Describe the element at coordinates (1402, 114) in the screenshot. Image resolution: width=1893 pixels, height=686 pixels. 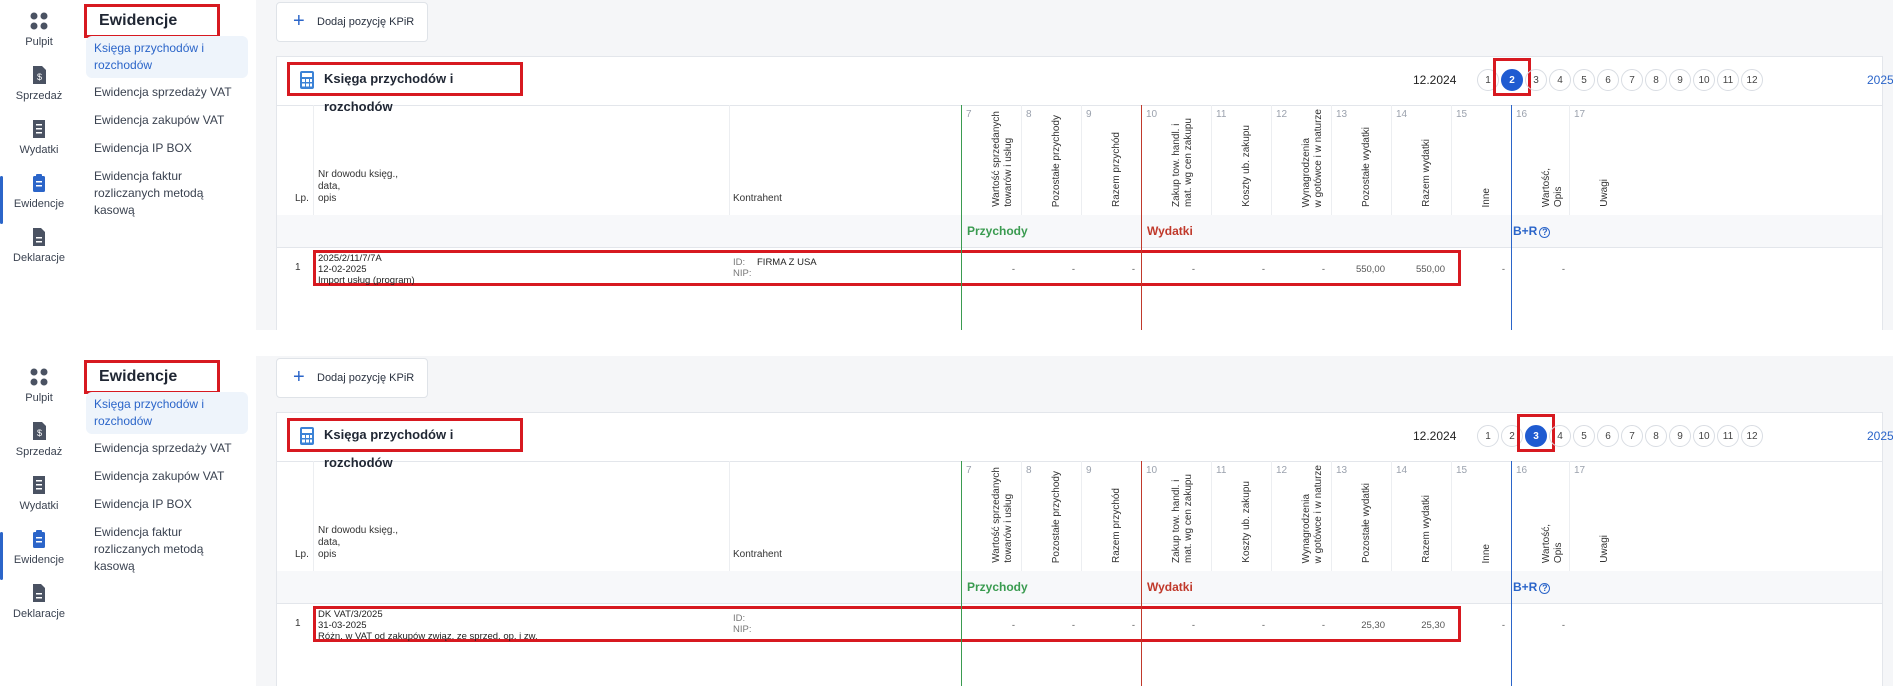
I see `col-number: 14` at that location.